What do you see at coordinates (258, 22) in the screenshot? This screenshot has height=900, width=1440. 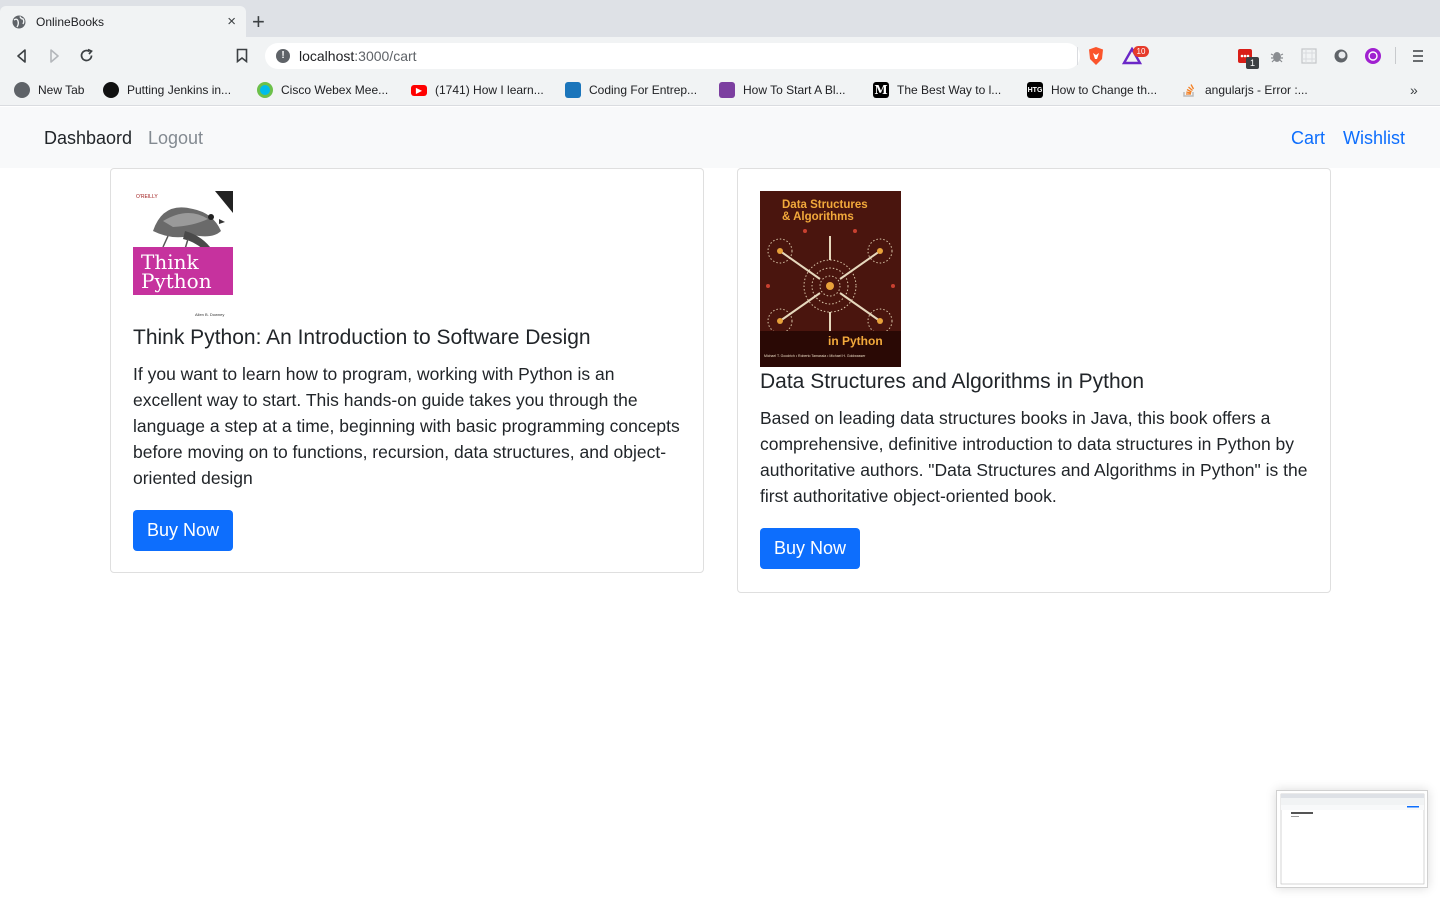 I see `new-tab-button: +` at bounding box center [258, 22].